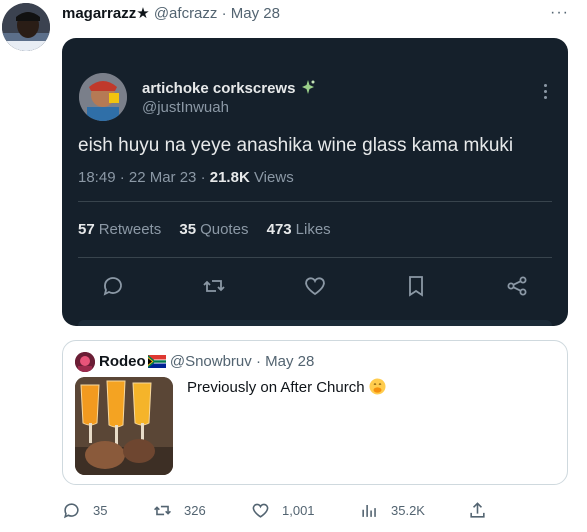 This screenshot has width=587, height=532. I want to click on embedded-tweet-stats: 57 Retweets 35 Quotes 473 Likes, so click(211, 229).